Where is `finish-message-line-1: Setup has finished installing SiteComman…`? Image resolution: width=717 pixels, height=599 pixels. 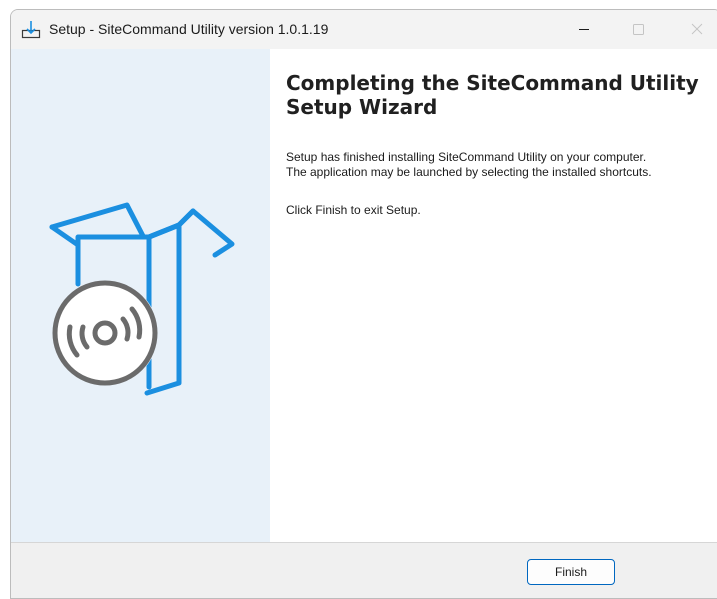 finish-message-line-1: Setup has finished installing SiteComman… is located at coordinates (466, 157).